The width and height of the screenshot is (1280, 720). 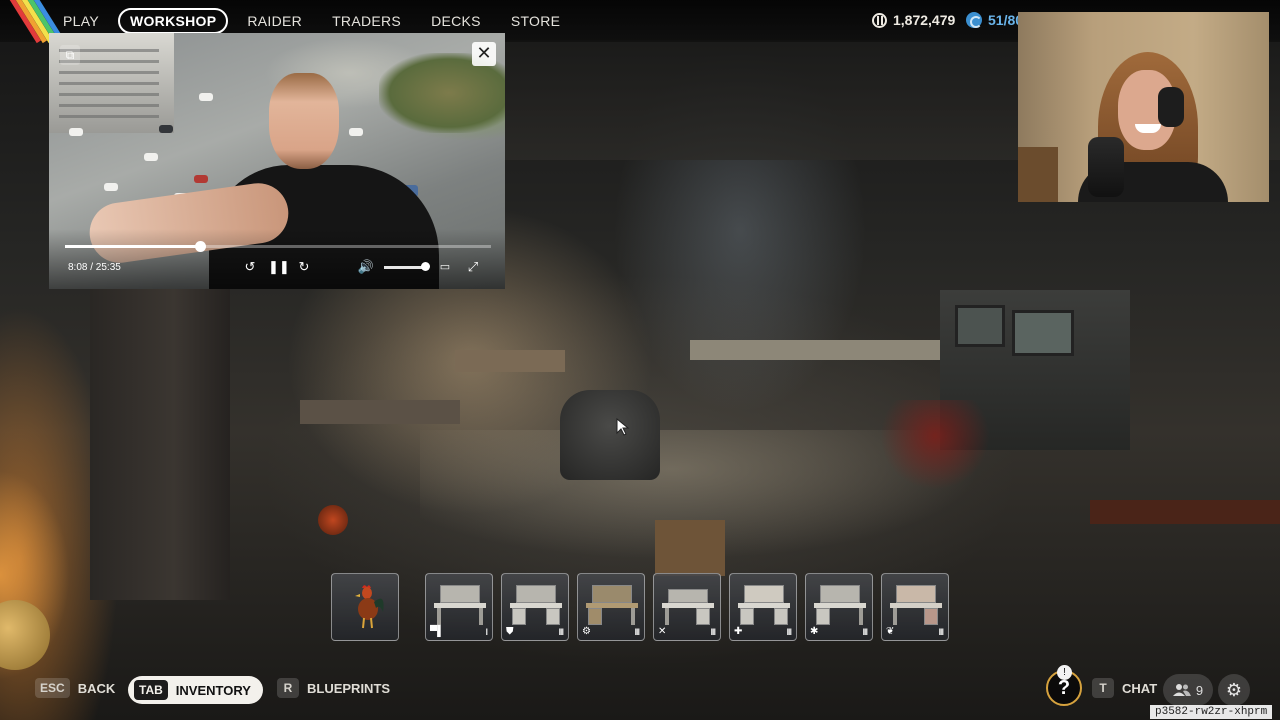 I want to click on video-seek-bar, so click(x=278, y=246).